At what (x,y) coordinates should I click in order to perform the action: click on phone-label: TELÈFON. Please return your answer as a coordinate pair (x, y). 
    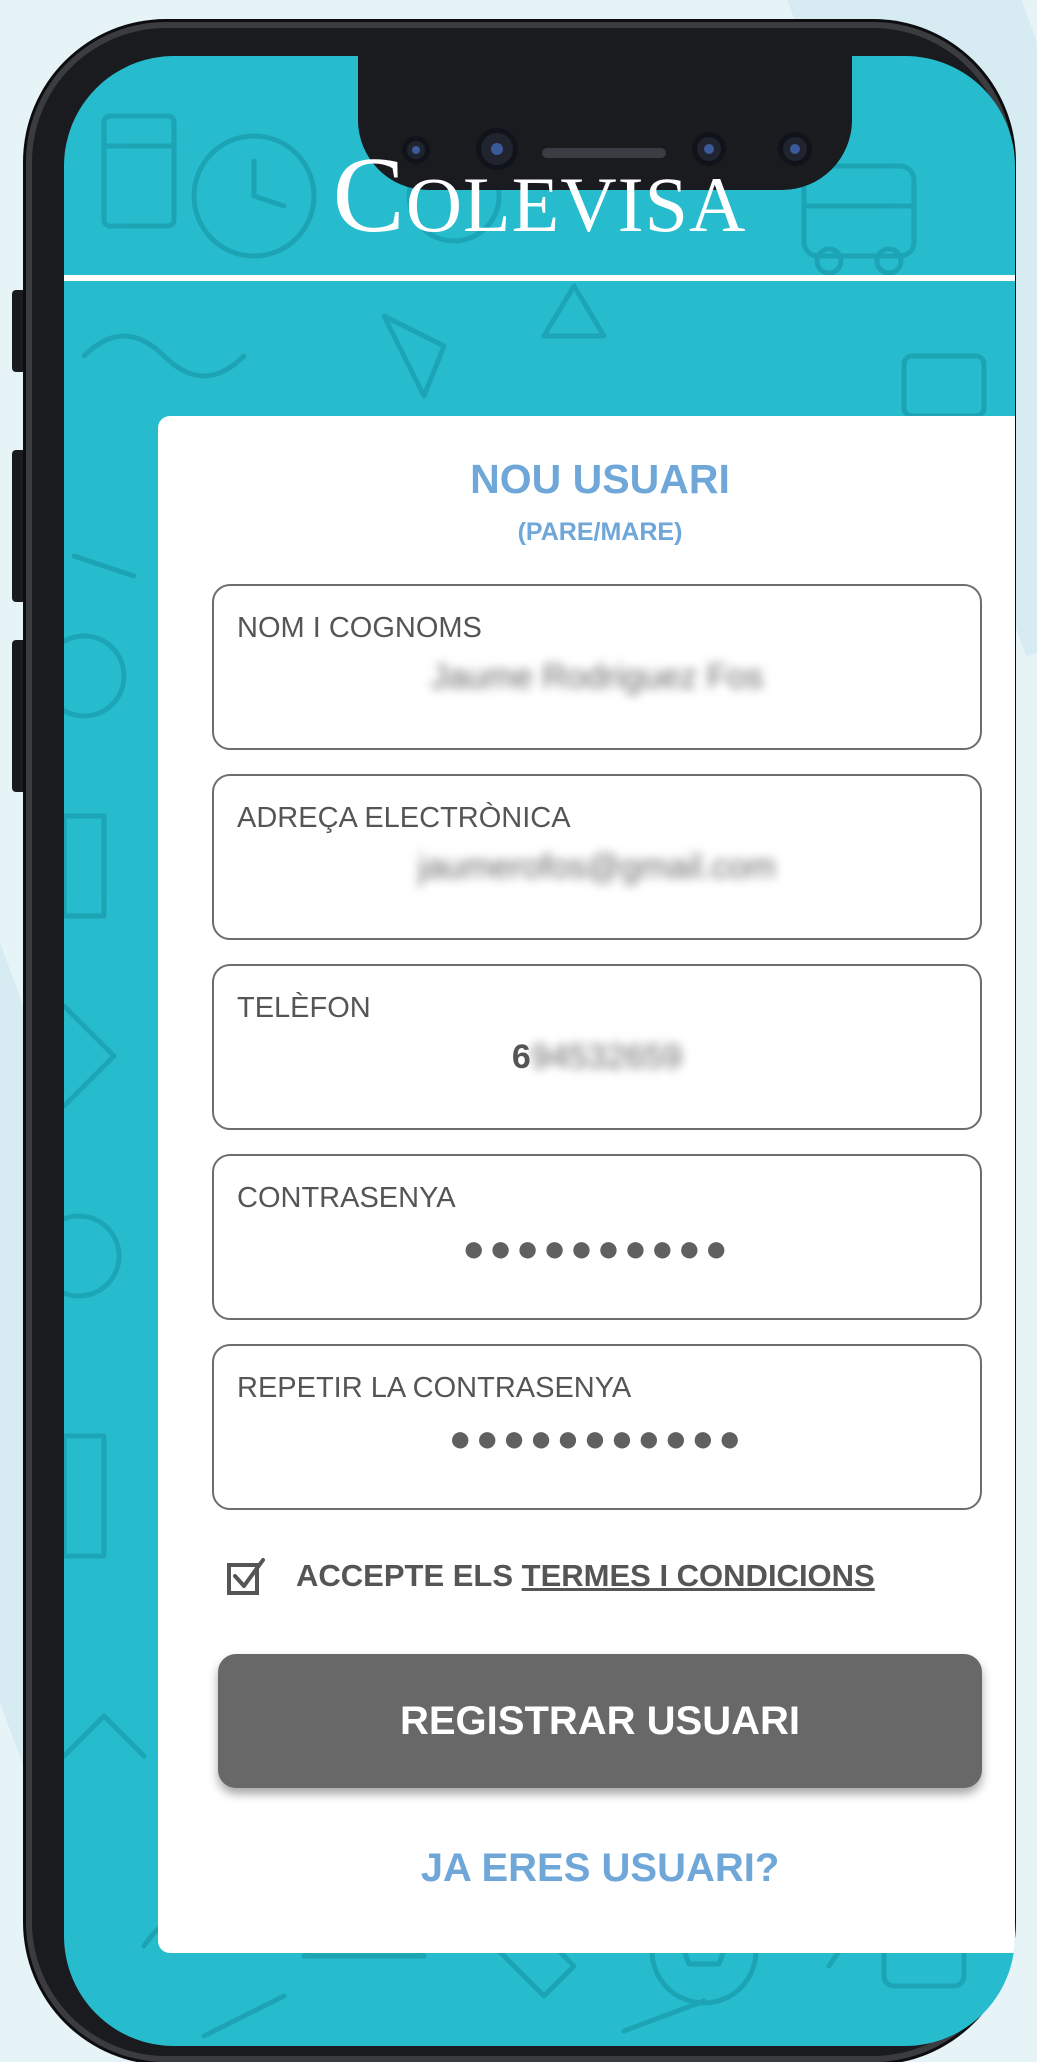
    Looking at the image, I should click on (304, 1008).